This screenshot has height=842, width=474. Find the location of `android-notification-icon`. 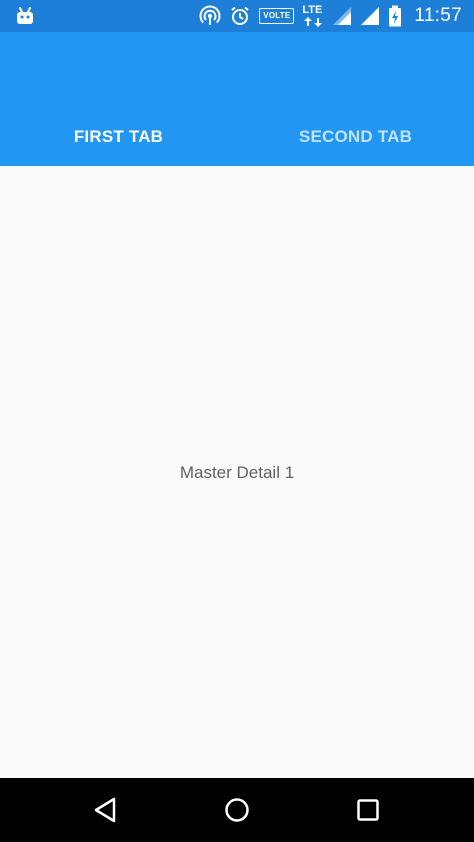

android-notification-icon is located at coordinates (25, 16).